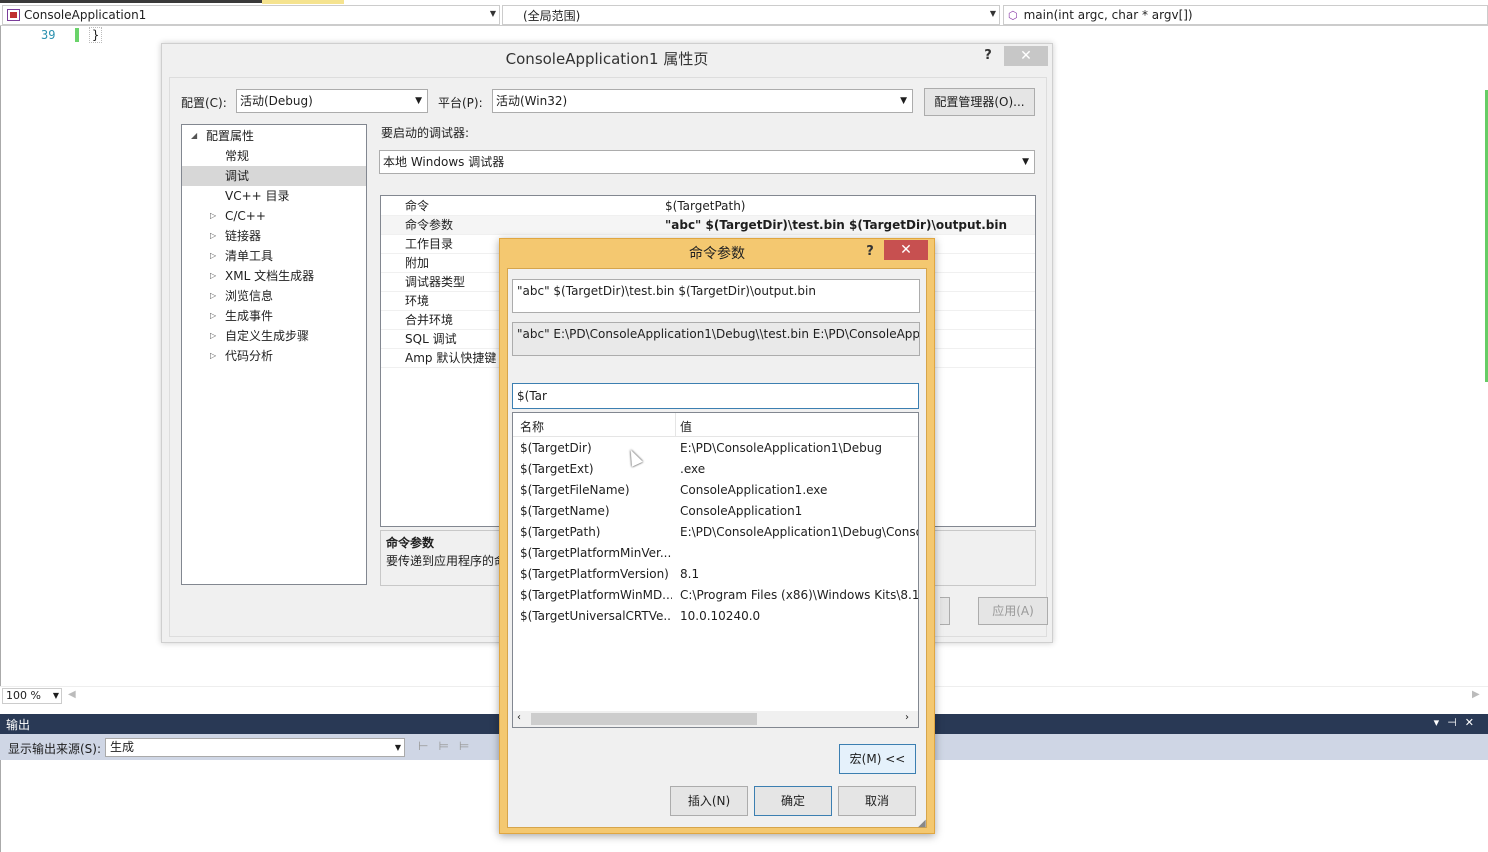 This screenshot has height=852, width=1488. Describe the element at coordinates (715, 396) in the screenshot. I see `macro-filter-input: $(Tar` at that location.